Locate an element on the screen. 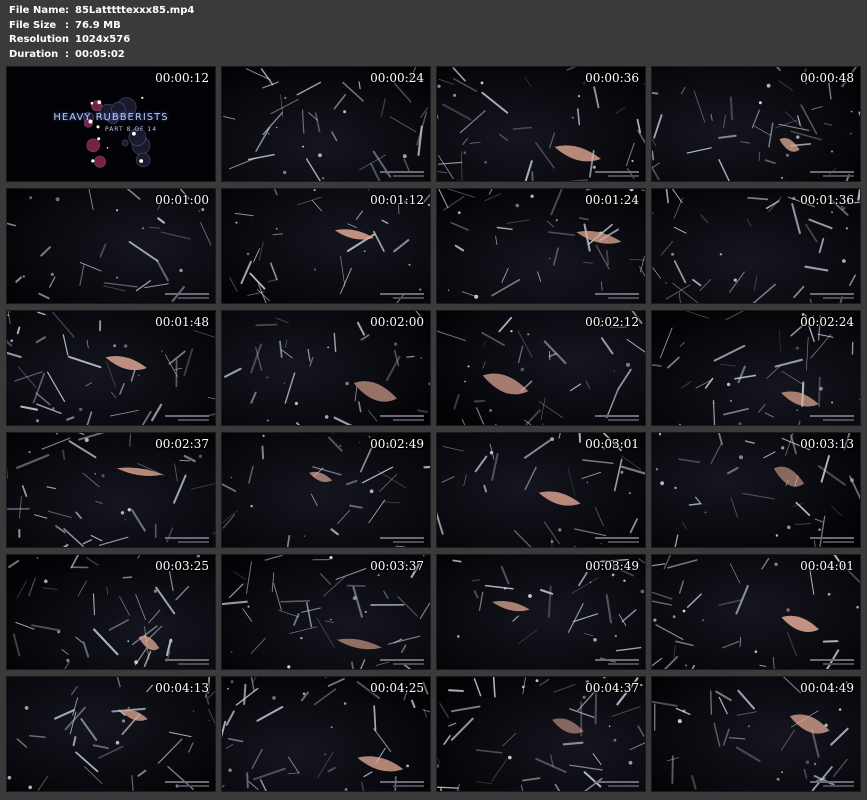  video-thumbnail: 00:04:49 is located at coordinates (756, 734).